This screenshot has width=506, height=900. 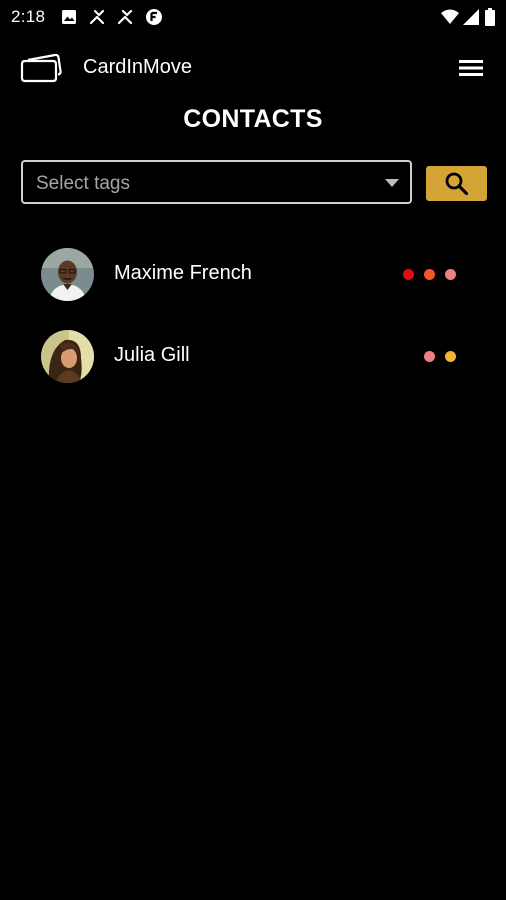 I want to click on tag-select: Select tags, so click(x=216, y=182).